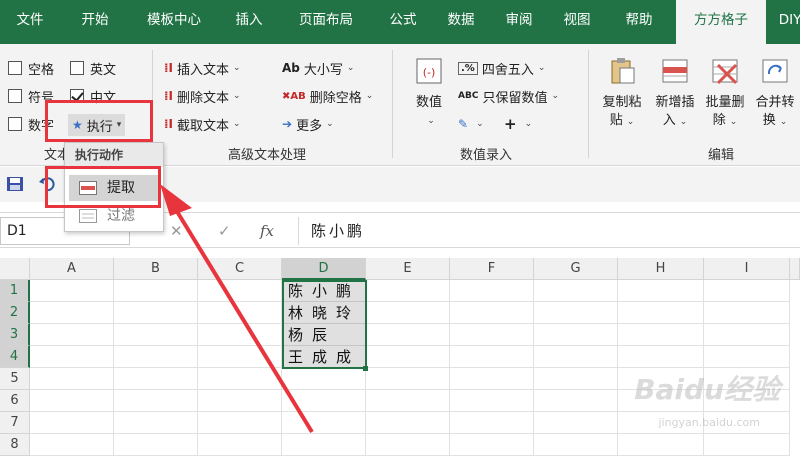  Describe the element at coordinates (202, 96) in the screenshot. I see `delete-text-button: ⁞I 删除文本 ⌄` at that location.